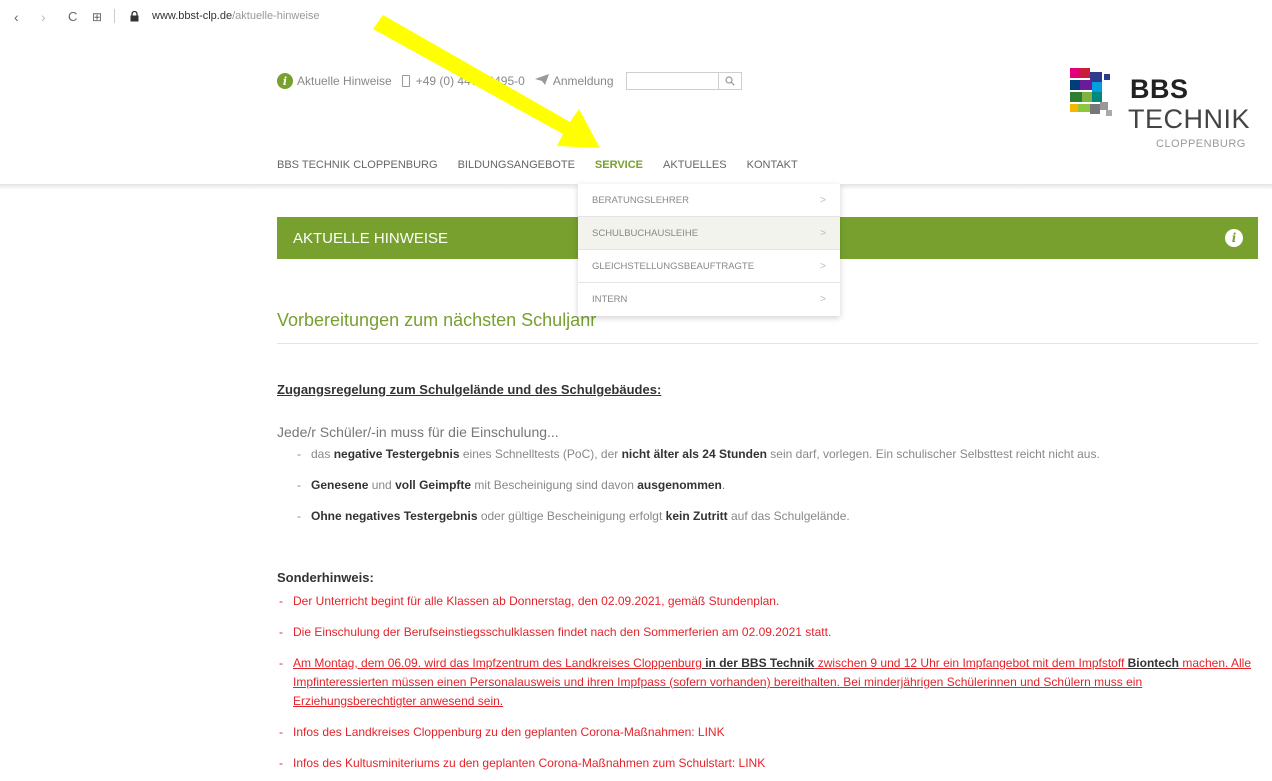 This screenshot has height=781, width=1272. What do you see at coordinates (344, 81) in the screenshot?
I see `hinweise-link: Aktuelle Hinweise` at bounding box center [344, 81].